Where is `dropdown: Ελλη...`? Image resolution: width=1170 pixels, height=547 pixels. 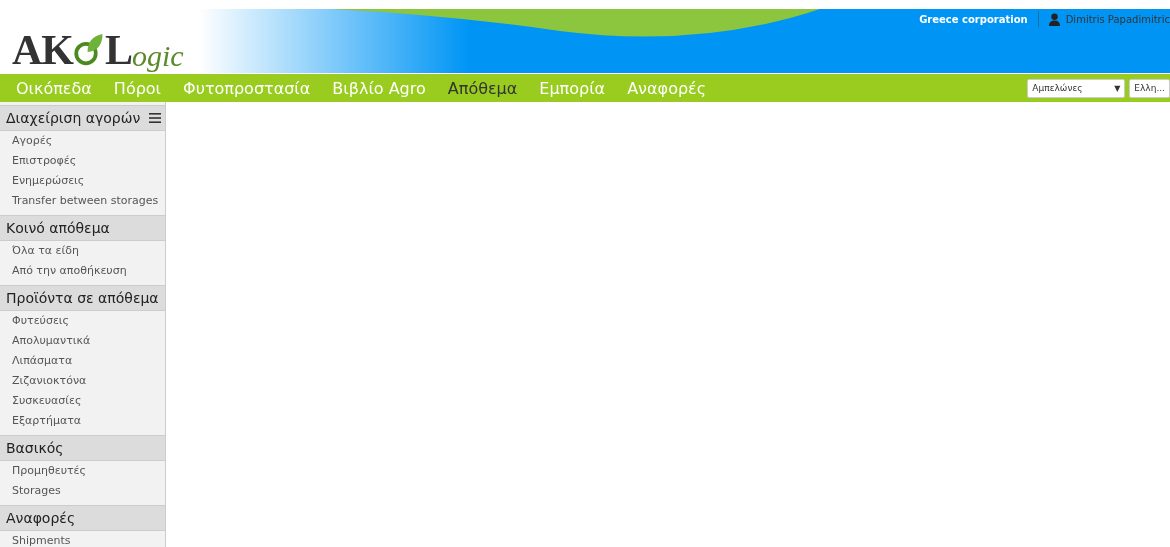 dropdown: Ελλη... is located at coordinates (1149, 88).